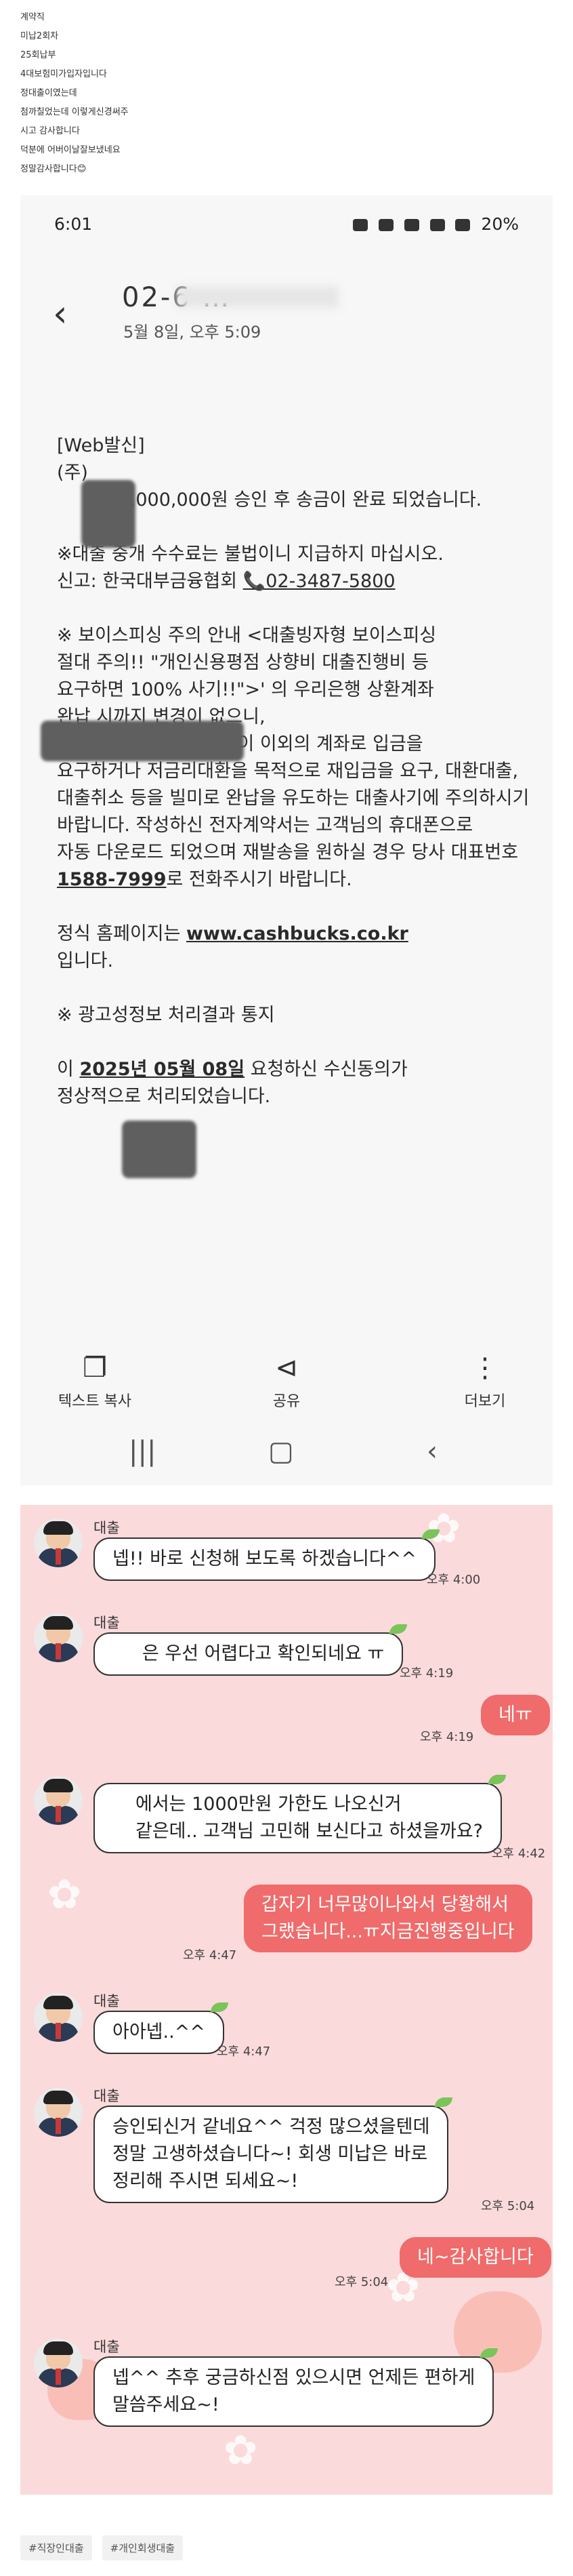 The height and width of the screenshot is (2576, 573). Describe the element at coordinates (112, 879) in the screenshot. I see `company-phone-link: 1588-7999` at that location.